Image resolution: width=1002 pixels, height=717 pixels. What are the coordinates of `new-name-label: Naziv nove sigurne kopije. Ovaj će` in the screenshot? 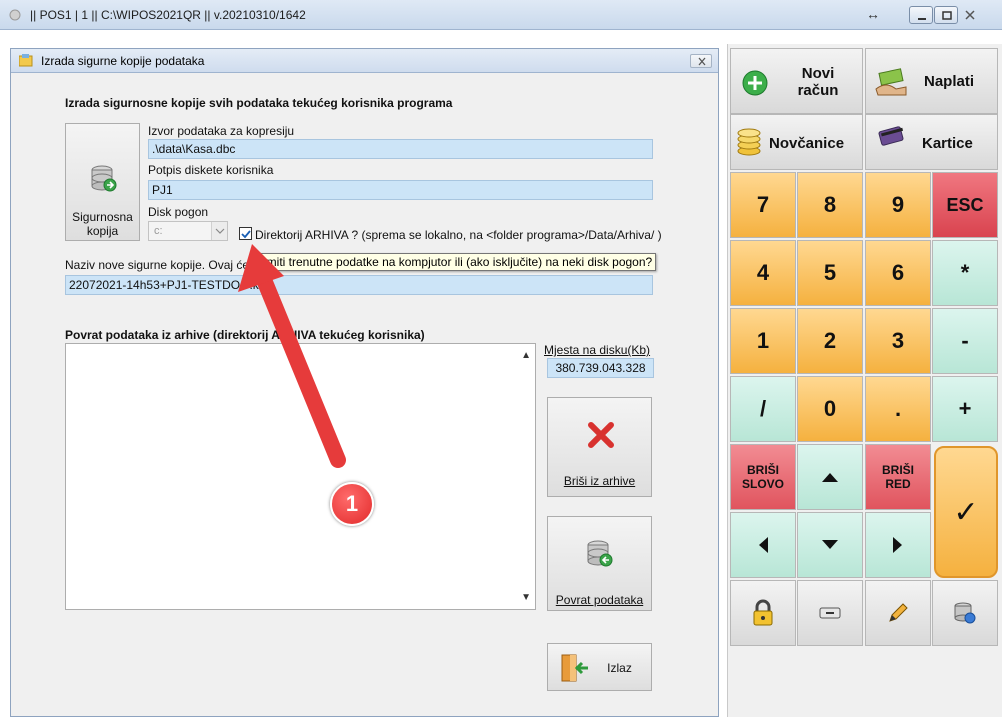 It's located at (157, 265).